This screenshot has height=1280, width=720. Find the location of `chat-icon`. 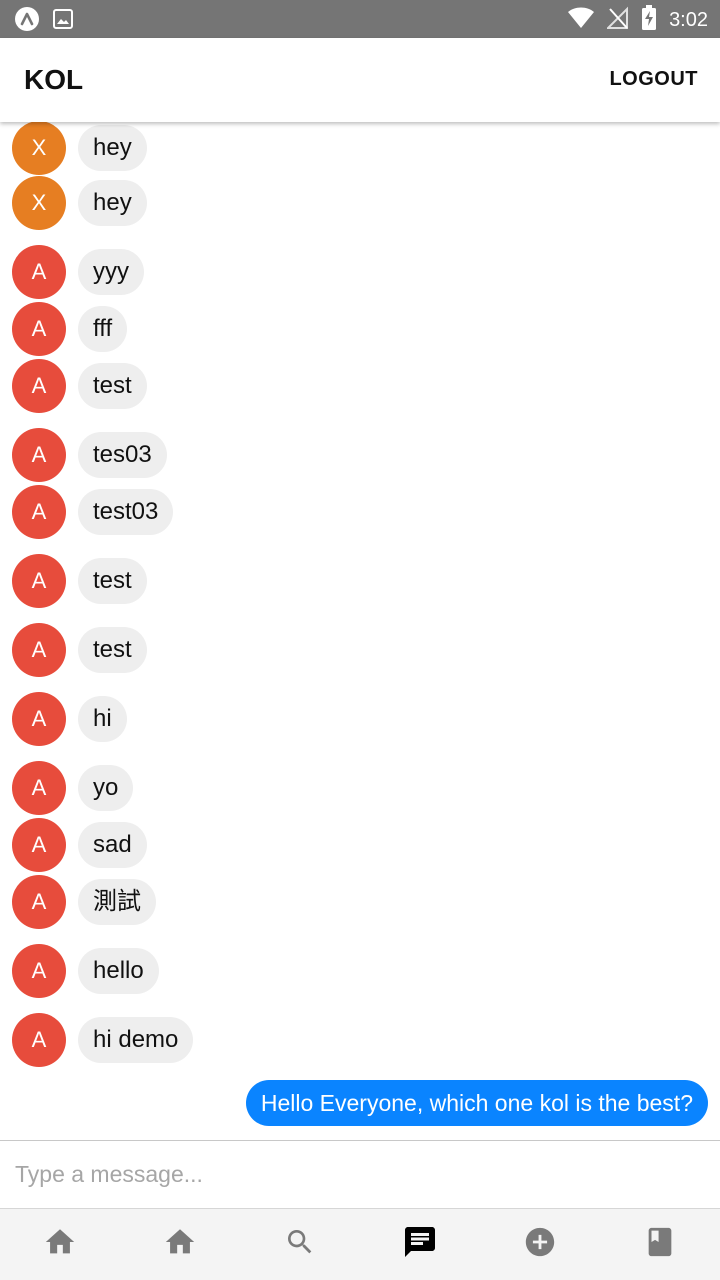

chat-icon is located at coordinates (420, 1244).